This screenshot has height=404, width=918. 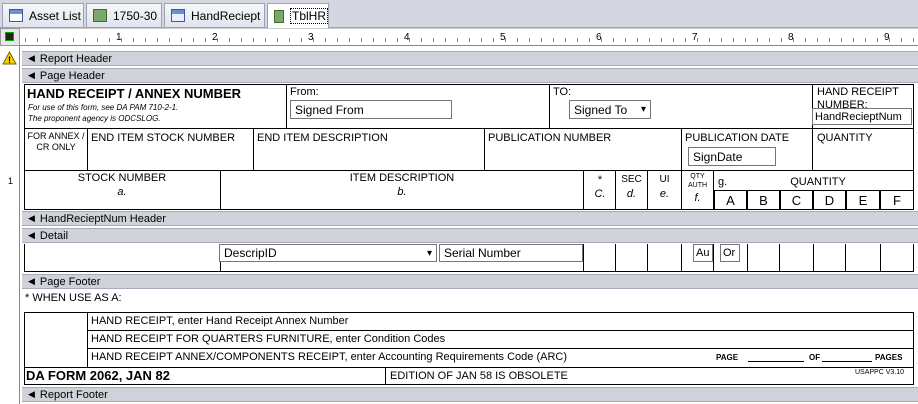 What do you see at coordinates (470, 394) in the screenshot?
I see `report-footer-band: ◀ Report Footer` at bounding box center [470, 394].